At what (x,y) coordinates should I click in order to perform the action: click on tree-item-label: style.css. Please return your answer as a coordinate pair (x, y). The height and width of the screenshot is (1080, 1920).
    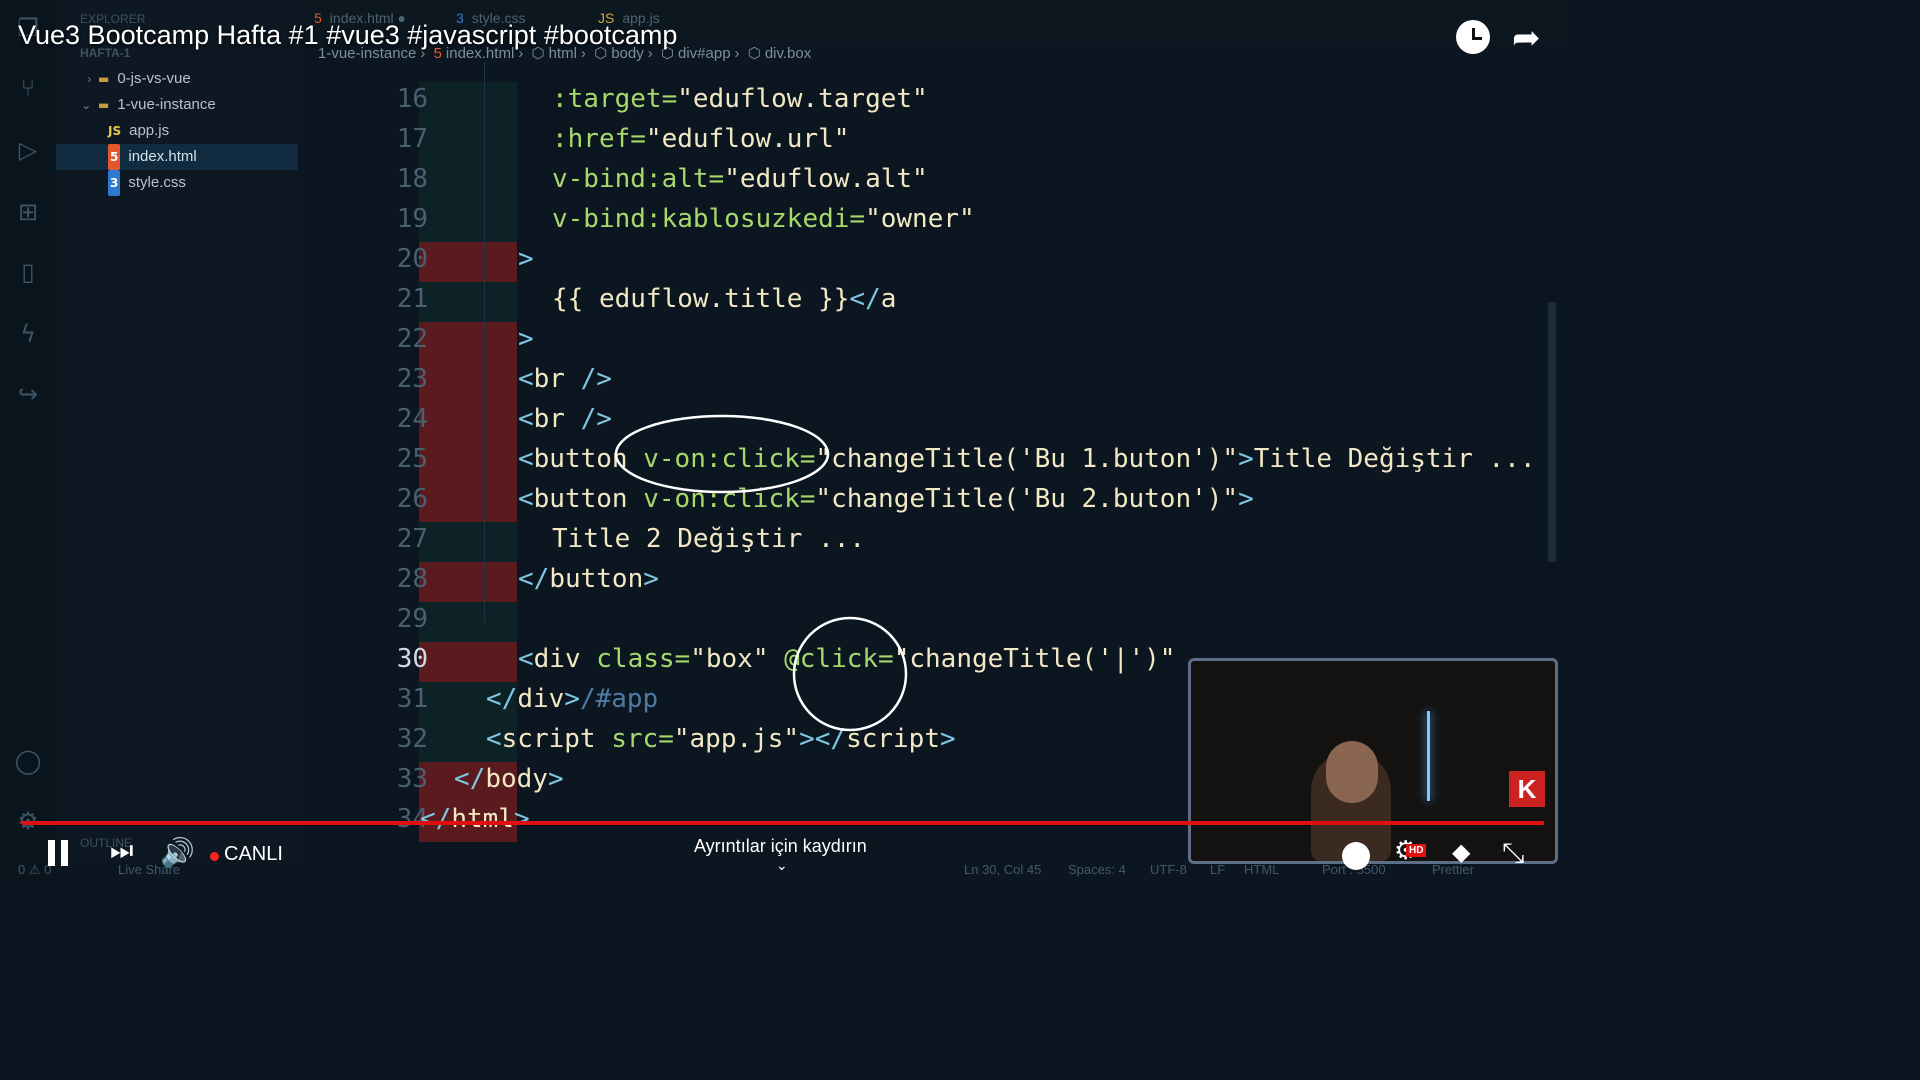
    Looking at the image, I should click on (157, 182).